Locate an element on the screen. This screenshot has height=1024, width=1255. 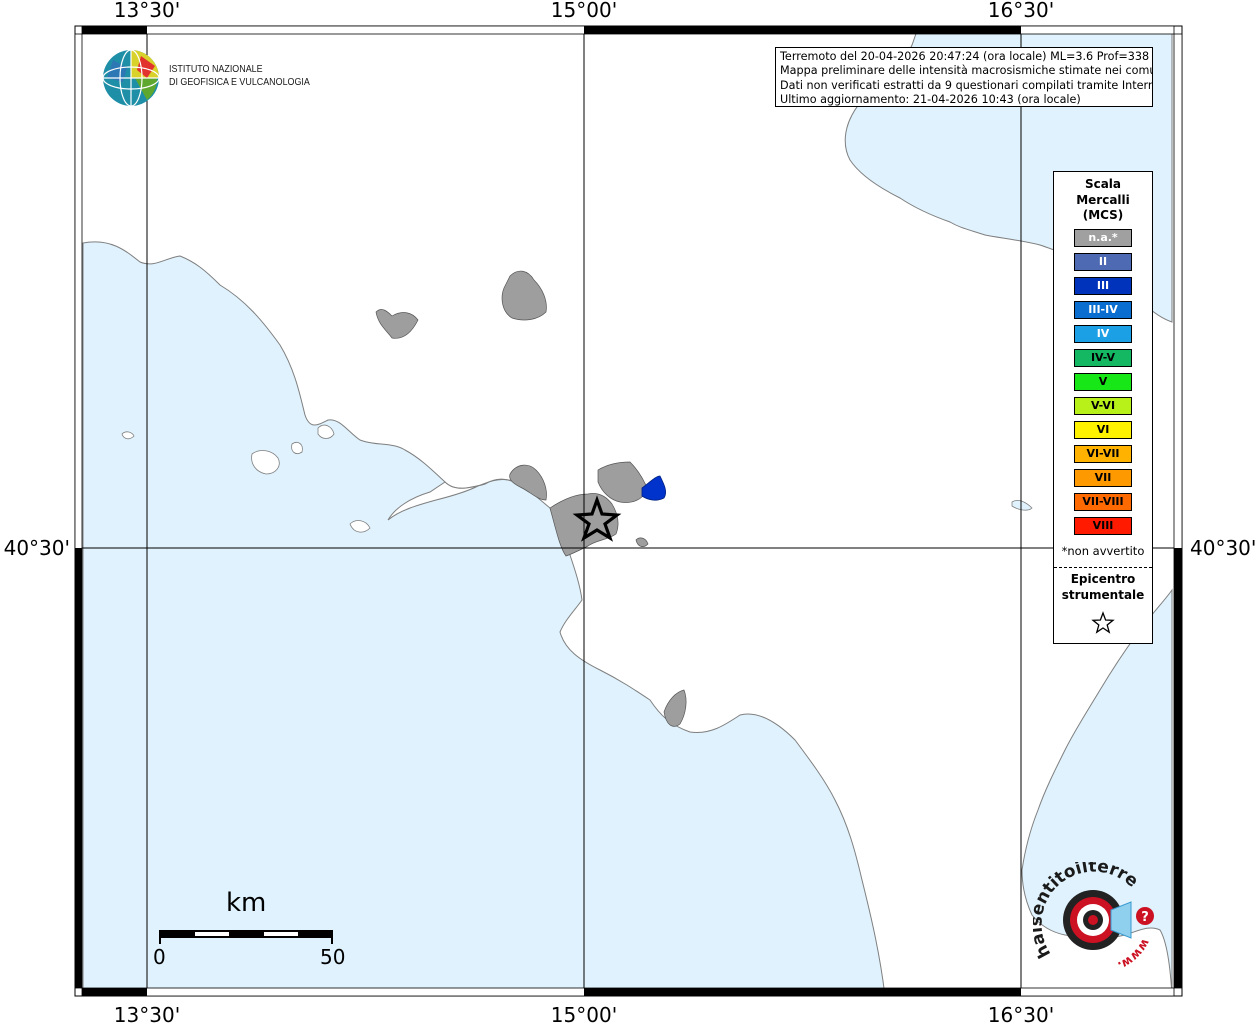
lat-label-left: 40°30' is located at coordinates (37, 548).